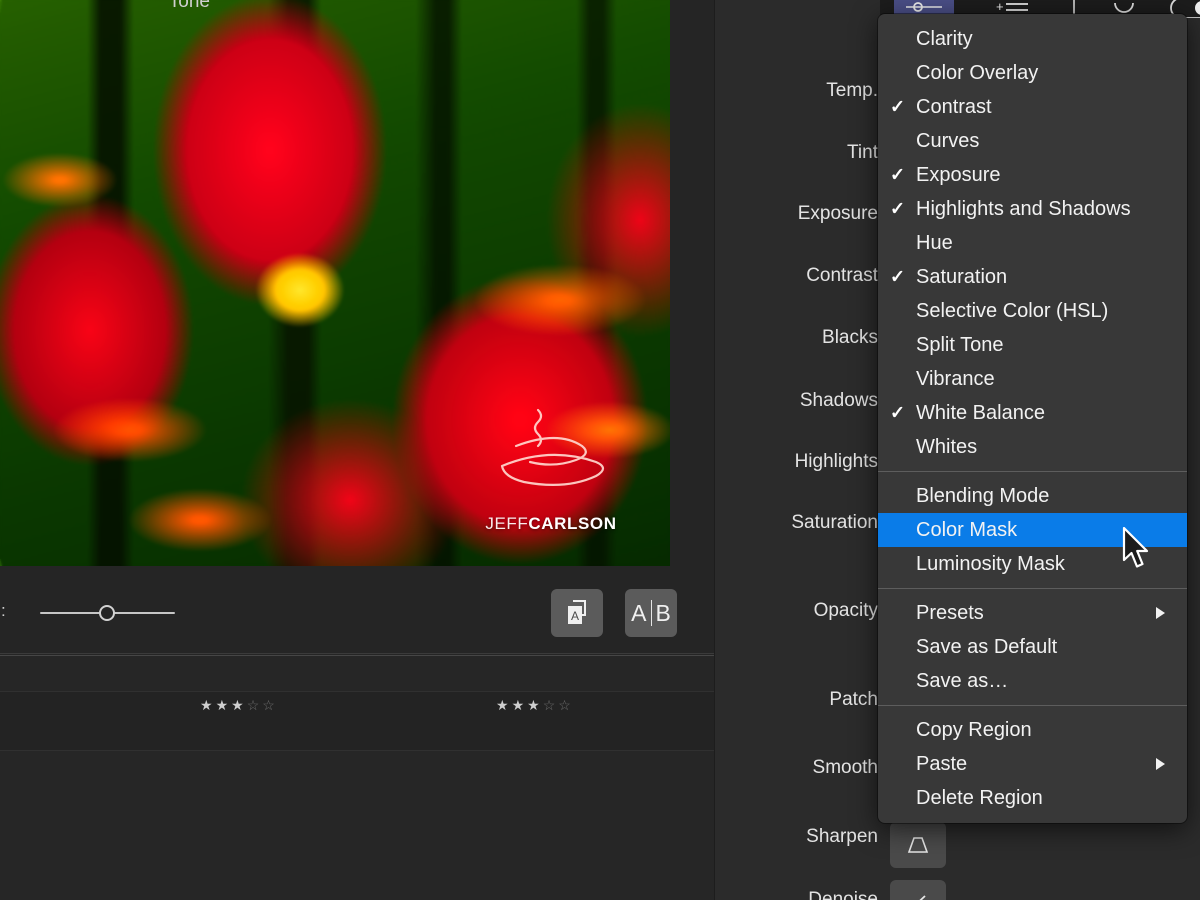 The width and height of the screenshot is (1200, 900). Describe the element at coordinates (958, 174) in the screenshot. I see `menu-item-label: Exposure` at that location.